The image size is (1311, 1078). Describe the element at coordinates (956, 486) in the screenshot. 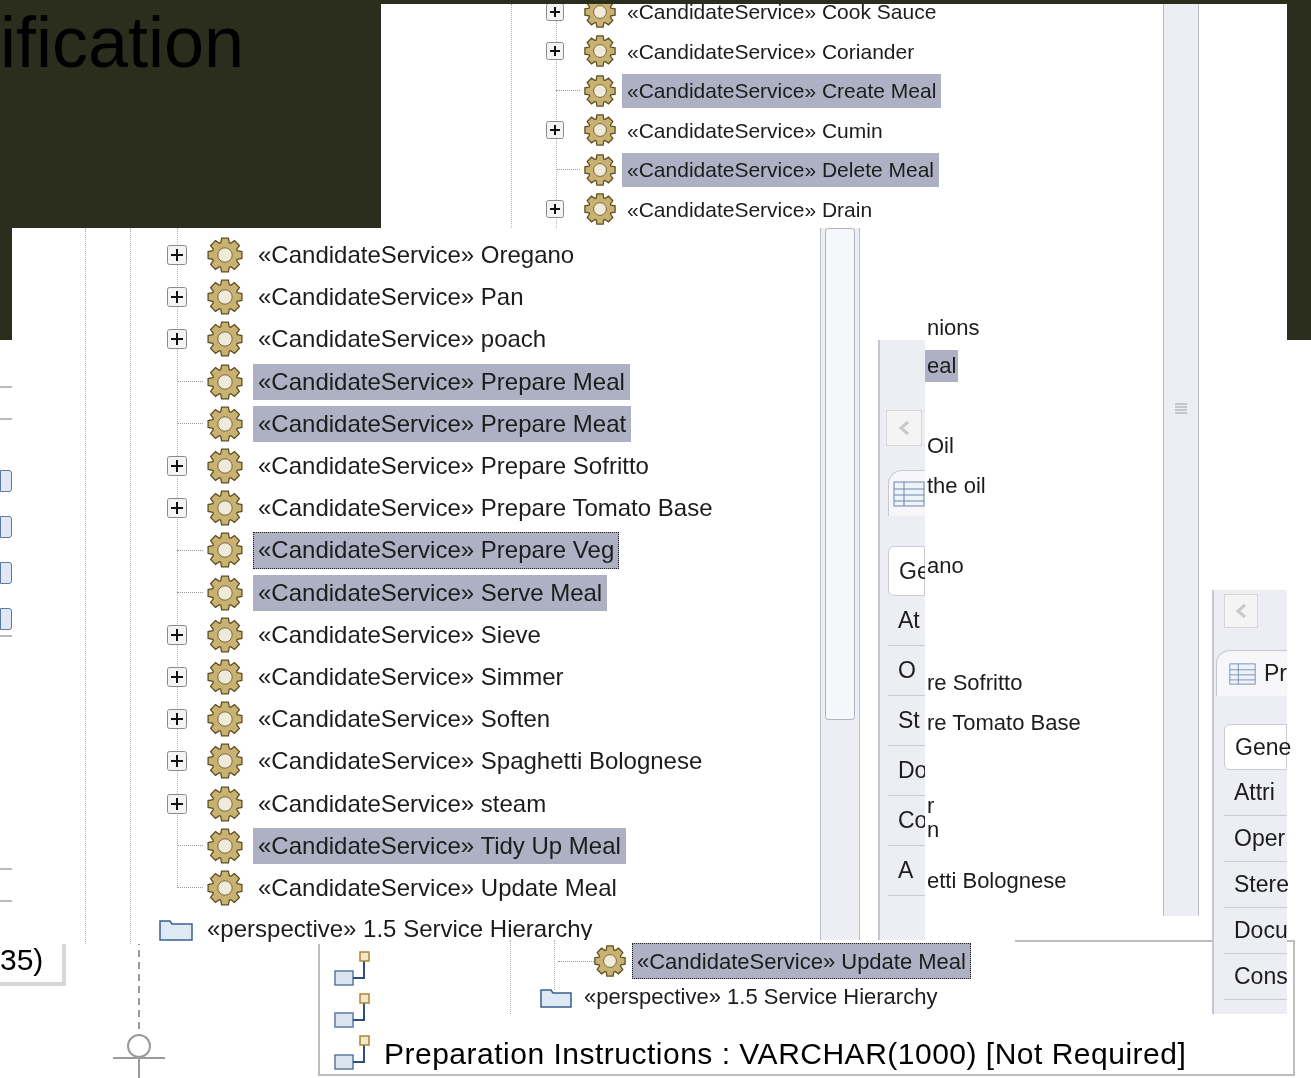

I see `list-item: the oil` at that location.